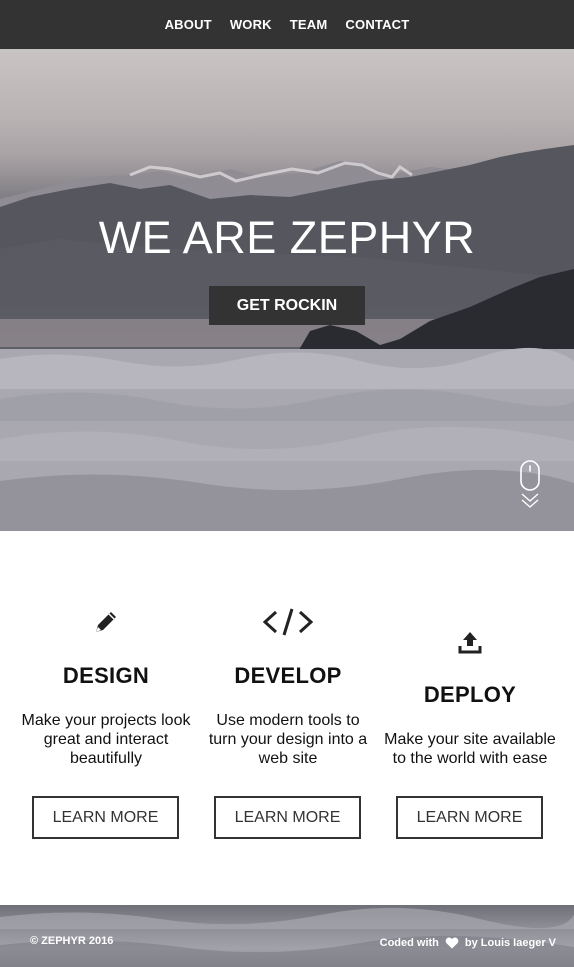 Image resolution: width=574 pixels, height=967 pixels. I want to click on feature-title: DEVELOP, so click(288, 675).